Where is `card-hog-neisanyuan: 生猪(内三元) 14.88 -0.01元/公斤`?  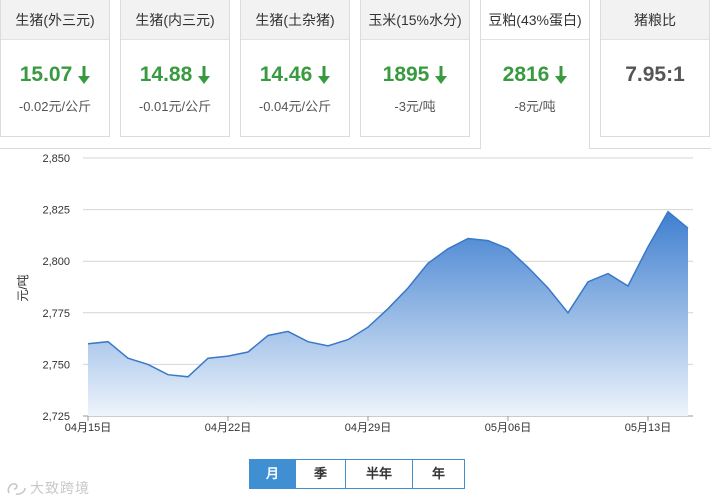 card-hog-neisanyuan: 生猪(内三元) 14.88 -0.01元/公斤 is located at coordinates (175, 68).